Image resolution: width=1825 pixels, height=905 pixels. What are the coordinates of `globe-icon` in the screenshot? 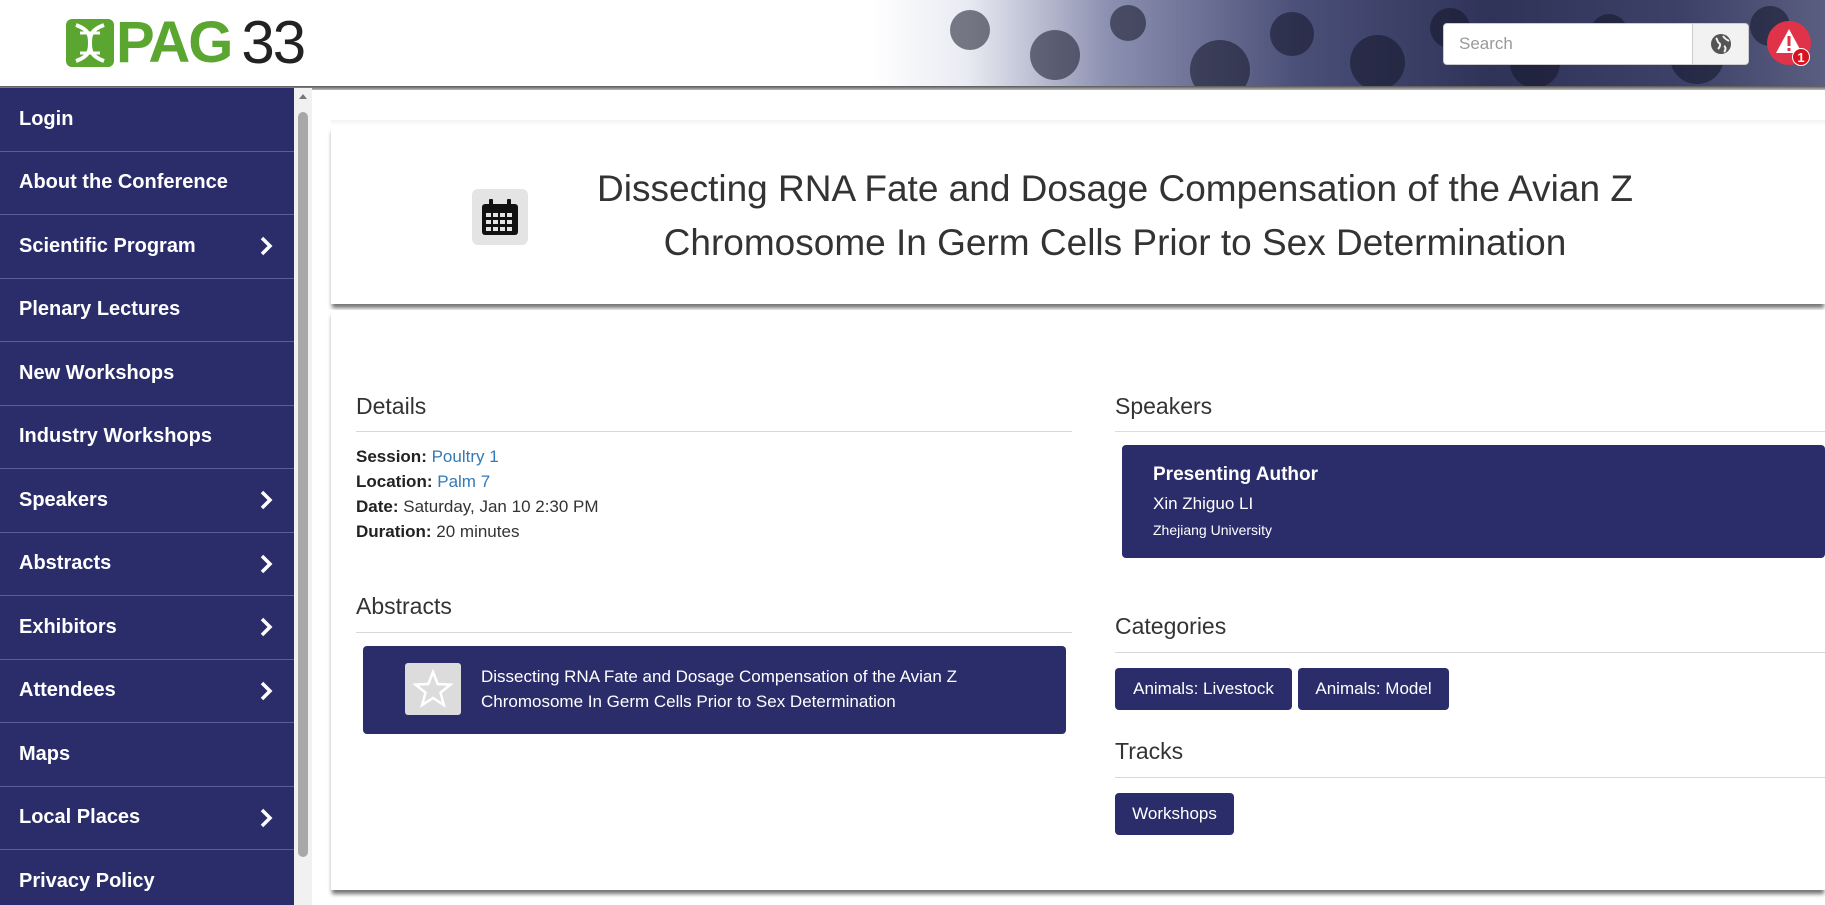 It's located at (1720, 44).